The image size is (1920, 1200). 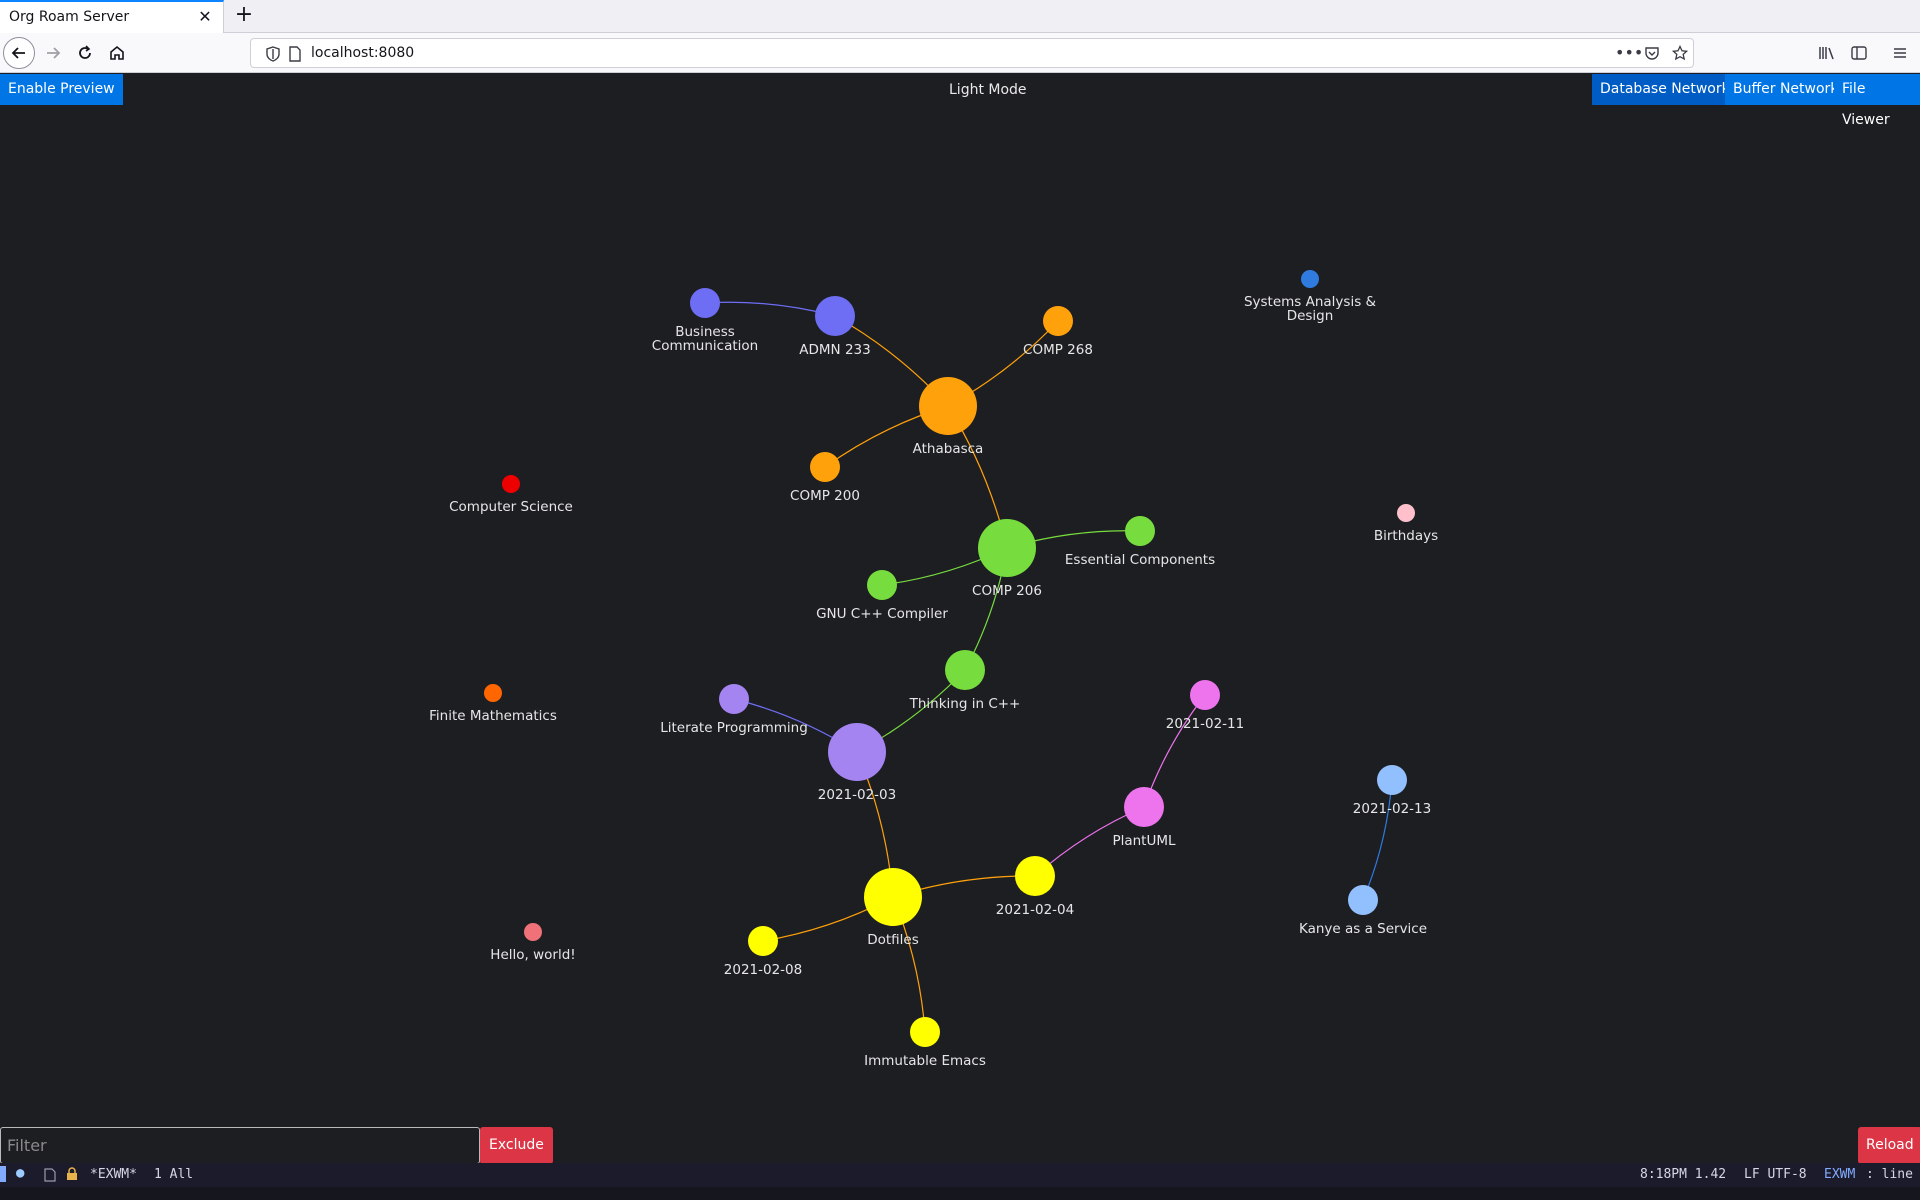 I want to click on graph-node-sysanalysis, so click(x=1310, y=279).